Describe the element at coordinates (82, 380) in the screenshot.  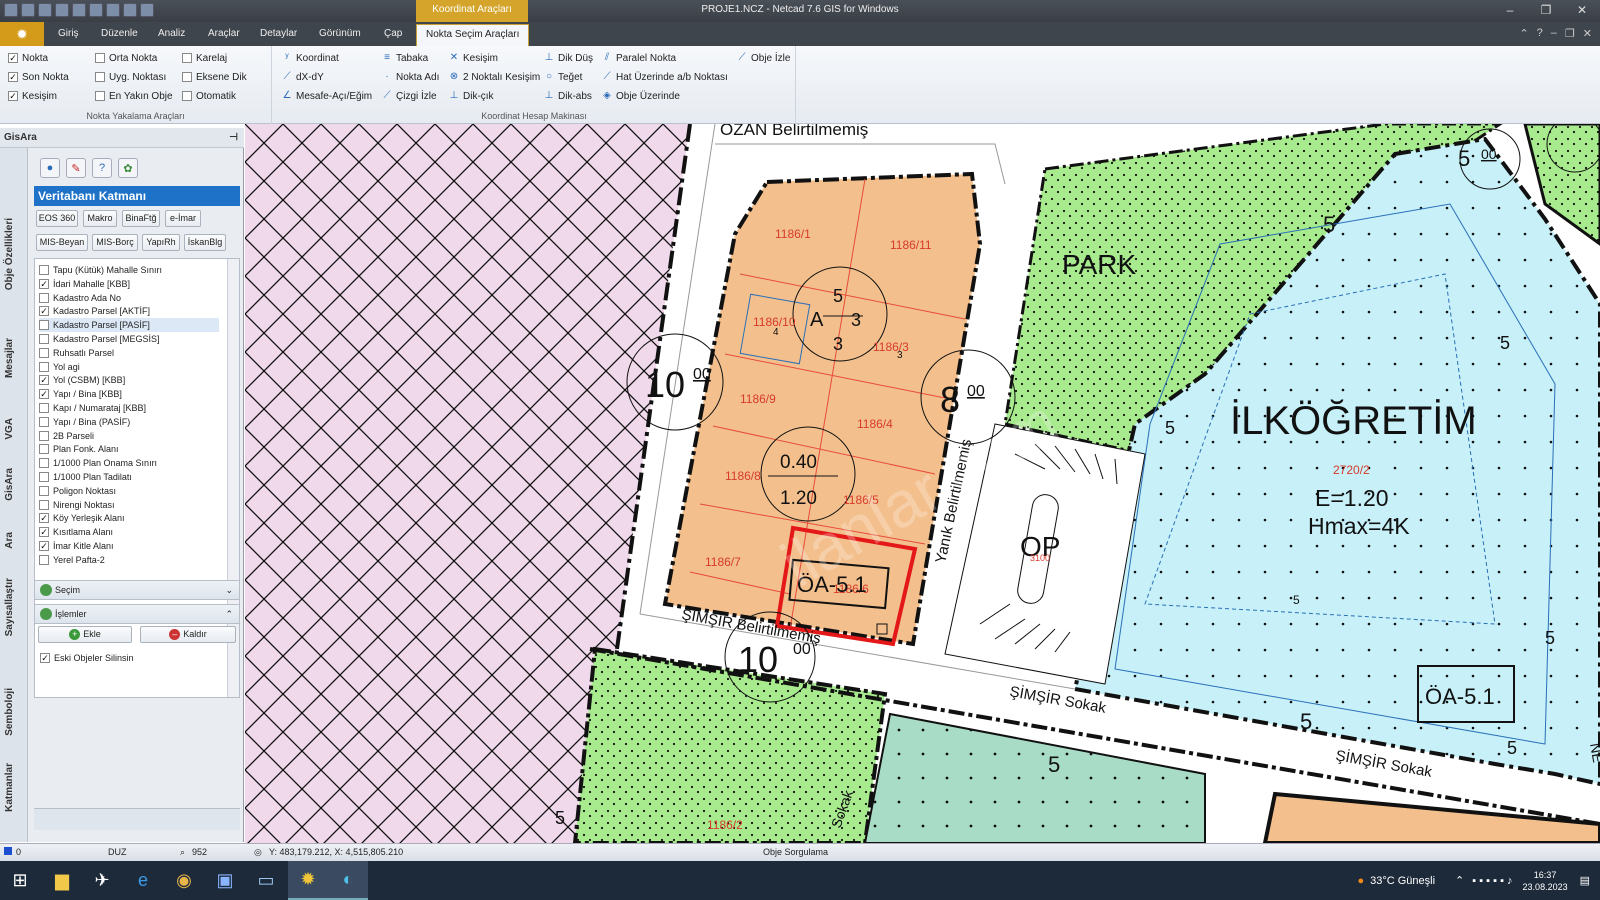
I see `layer-row: ✓ Yol (CSBM) [KBB]` at that location.